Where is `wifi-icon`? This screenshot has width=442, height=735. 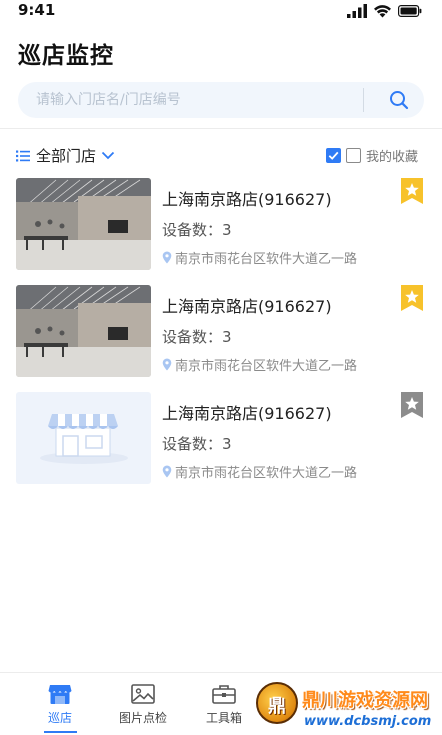
wifi-icon is located at coordinates (382, 11).